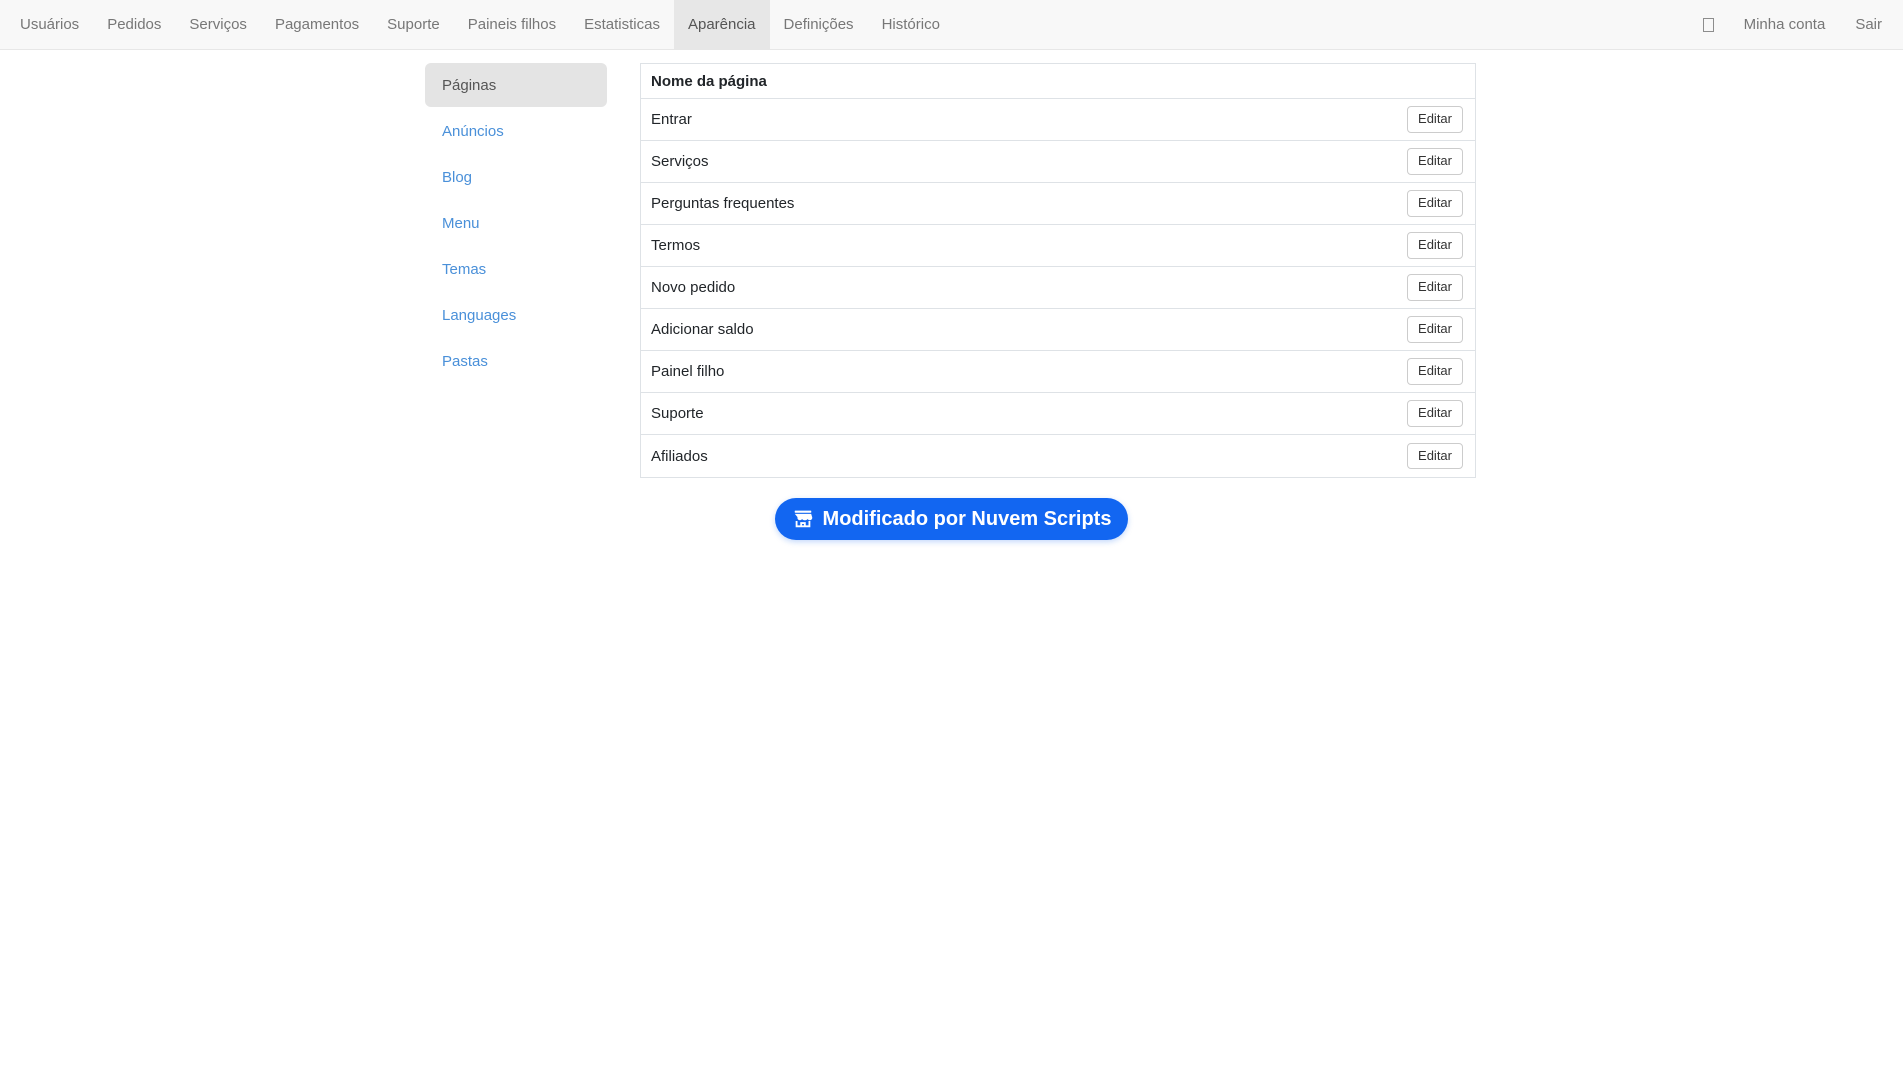 This screenshot has height=1070, width=1903. Describe the element at coordinates (819, 24) in the screenshot. I see `nav-item-definicoes: Definições` at that location.